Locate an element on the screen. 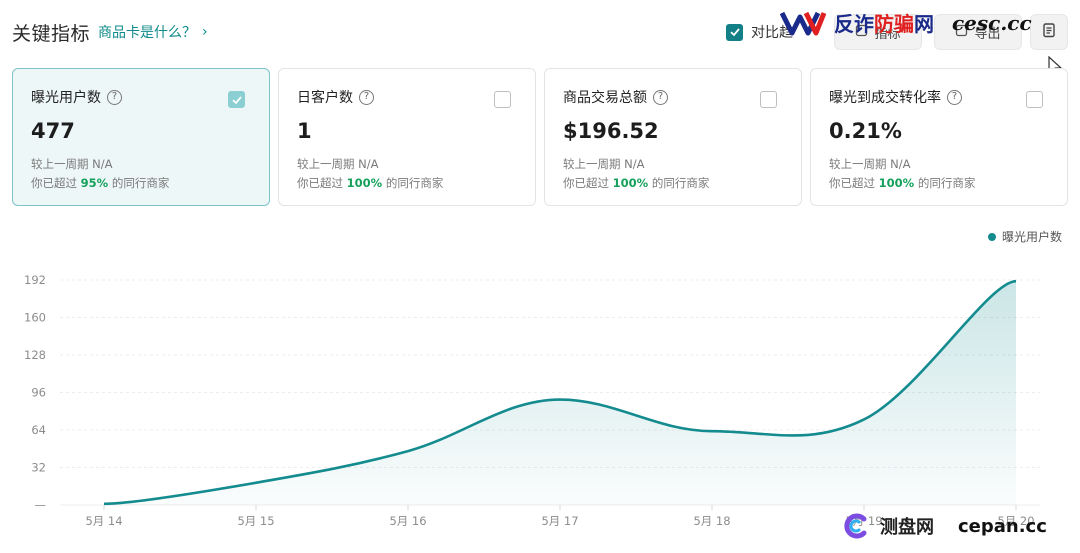 Image resolution: width=1080 pixels, height=553 pixels. card-value: $196.52 is located at coordinates (611, 131).